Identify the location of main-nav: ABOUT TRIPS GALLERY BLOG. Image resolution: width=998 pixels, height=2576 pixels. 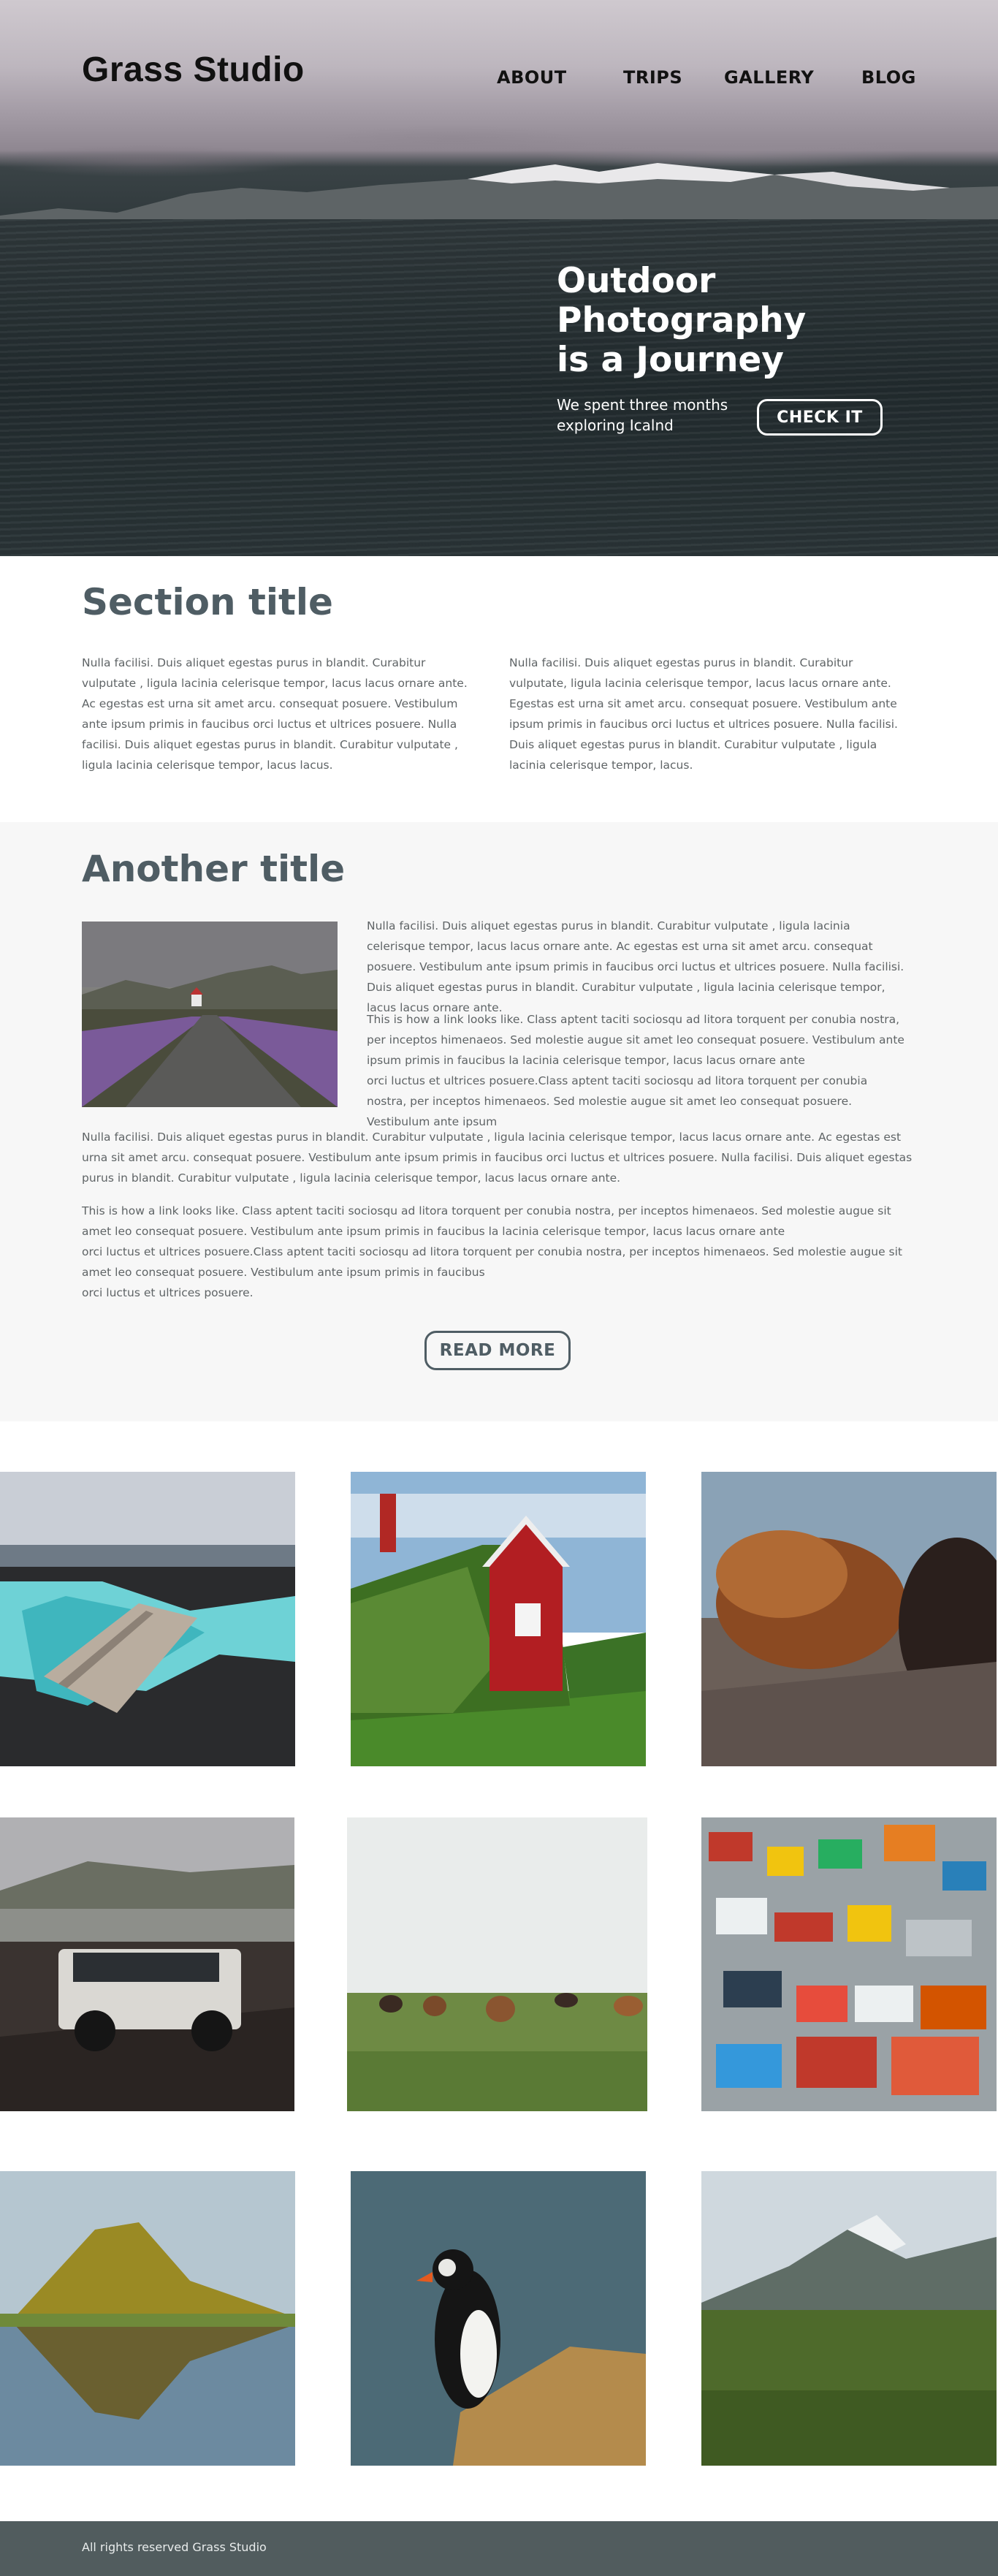
(499, 78).